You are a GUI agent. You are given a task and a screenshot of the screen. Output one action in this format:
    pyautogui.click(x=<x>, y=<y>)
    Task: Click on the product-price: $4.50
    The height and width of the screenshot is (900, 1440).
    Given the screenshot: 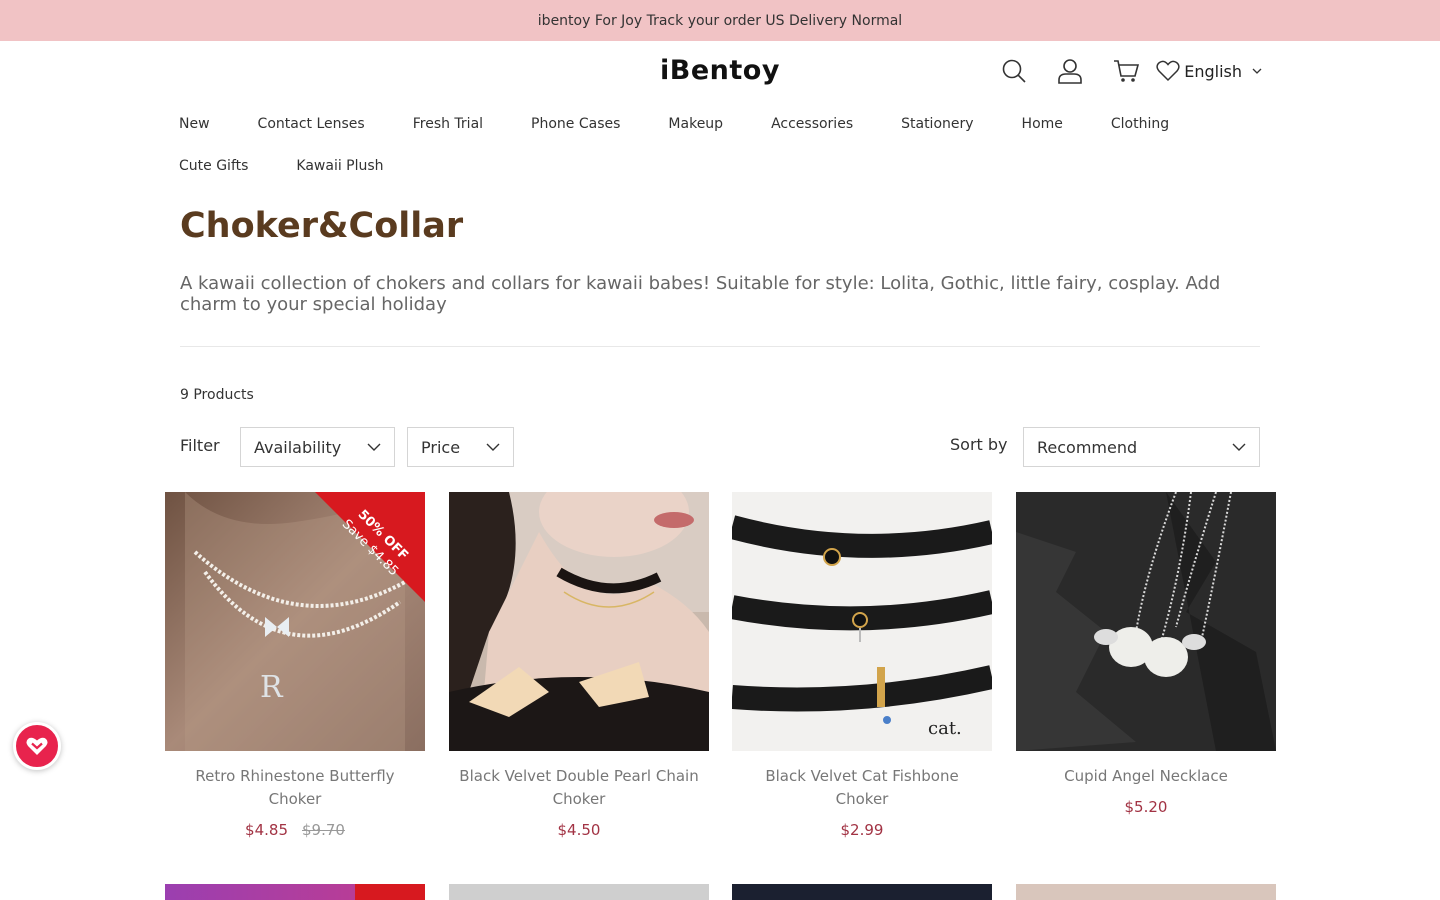 What is the action you would take?
    pyautogui.click(x=579, y=830)
    